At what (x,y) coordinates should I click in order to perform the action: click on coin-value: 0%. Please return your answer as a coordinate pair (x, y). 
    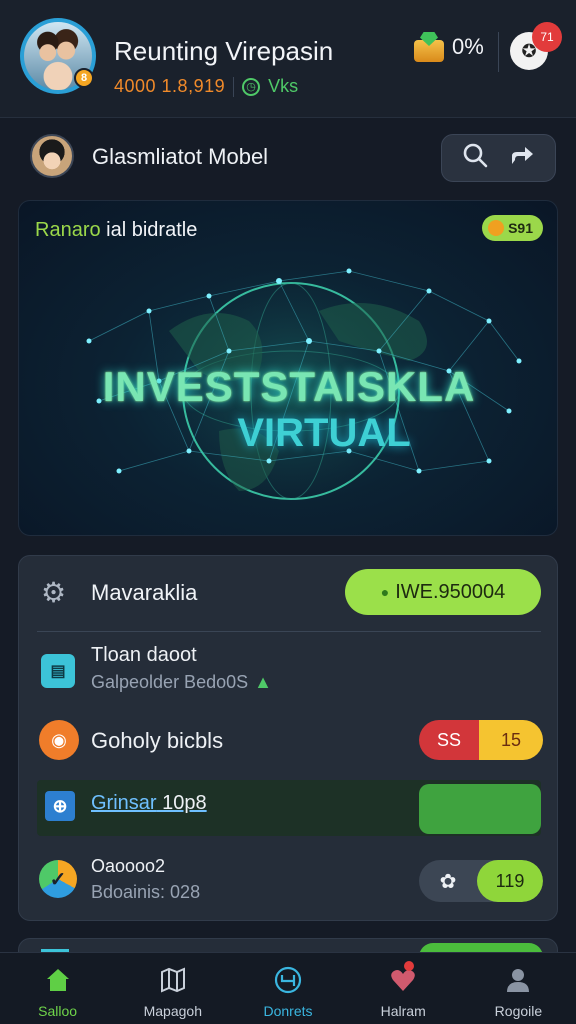
    Looking at the image, I should click on (468, 46).